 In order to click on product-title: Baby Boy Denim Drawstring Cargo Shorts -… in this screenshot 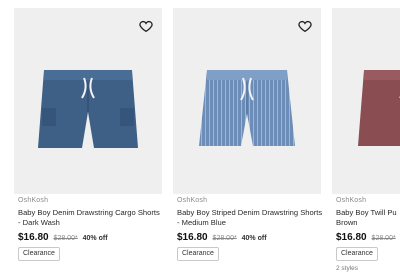, I will do `click(91, 218)`.